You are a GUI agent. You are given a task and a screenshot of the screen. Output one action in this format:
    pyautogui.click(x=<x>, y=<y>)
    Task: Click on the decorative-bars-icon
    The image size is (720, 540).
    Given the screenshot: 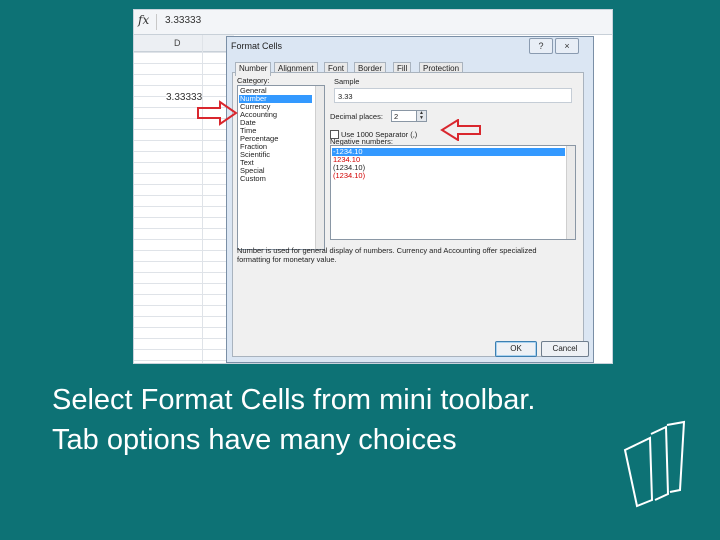 What is the action you would take?
    pyautogui.click(x=654, y=464)
    